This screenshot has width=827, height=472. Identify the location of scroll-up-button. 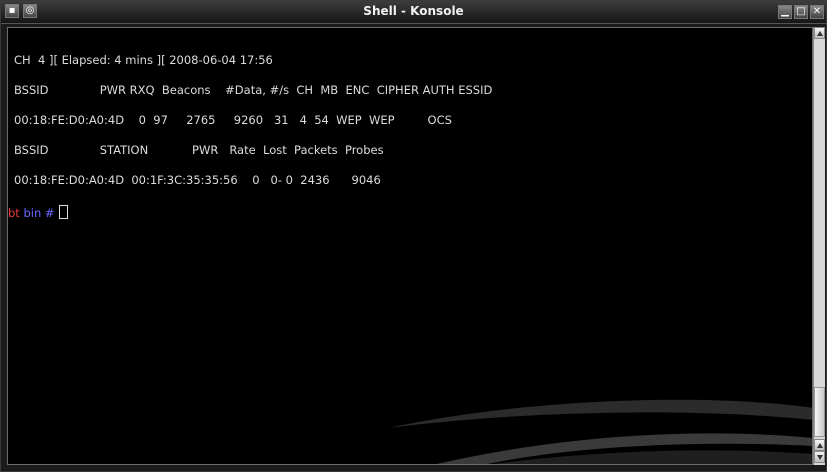
(819, 33).